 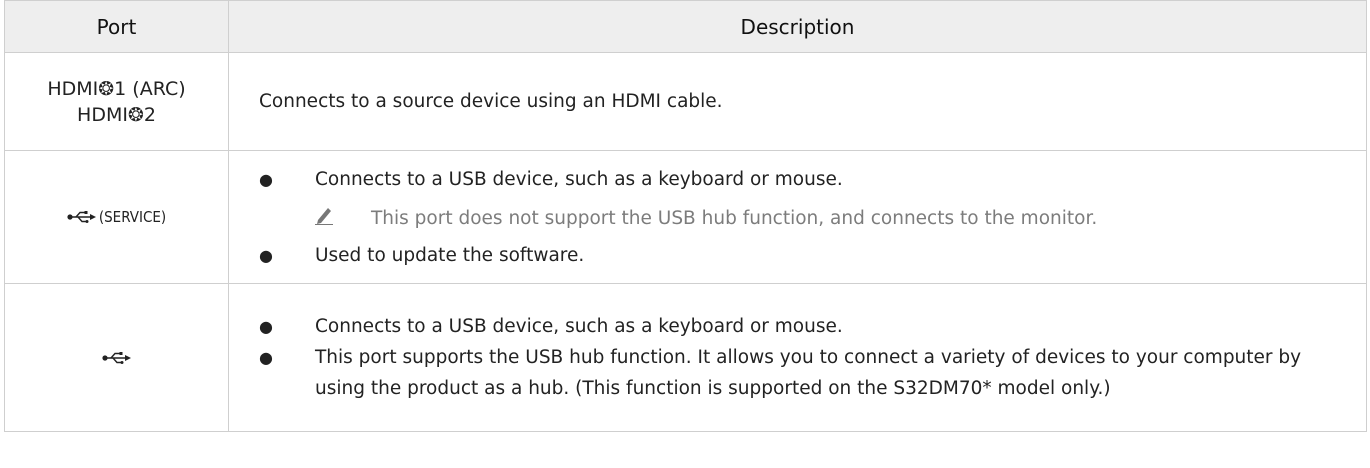 What do you see at coordinates (132, 217) in the screenshot?
I see `port-label: (SERVICE)` at bounding box center [132, 217].